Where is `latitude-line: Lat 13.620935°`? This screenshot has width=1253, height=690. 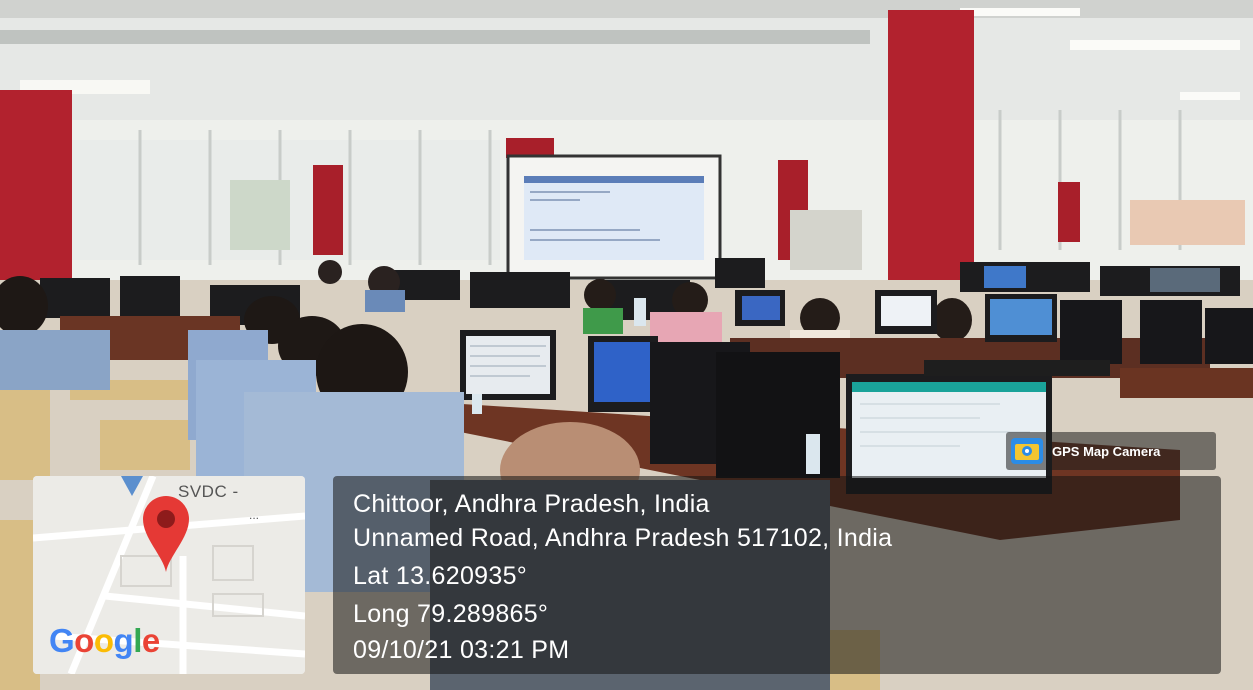
latitude-line: Lat 13.620935° is located at coordinates (440, 576).